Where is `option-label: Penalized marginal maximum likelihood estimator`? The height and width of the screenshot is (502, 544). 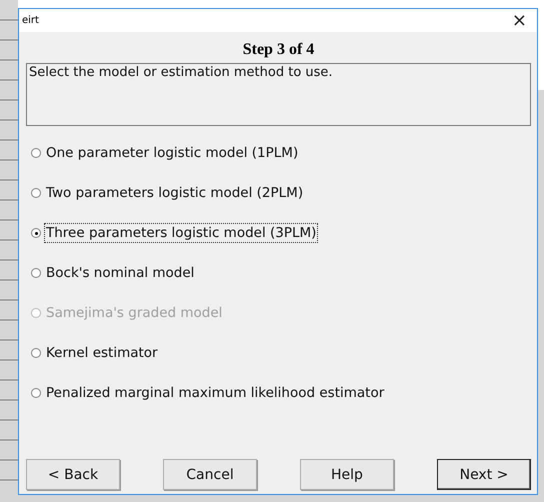
option-label: Penalized marginal maximum likelihood estimator is located at coordinates (215, 393).